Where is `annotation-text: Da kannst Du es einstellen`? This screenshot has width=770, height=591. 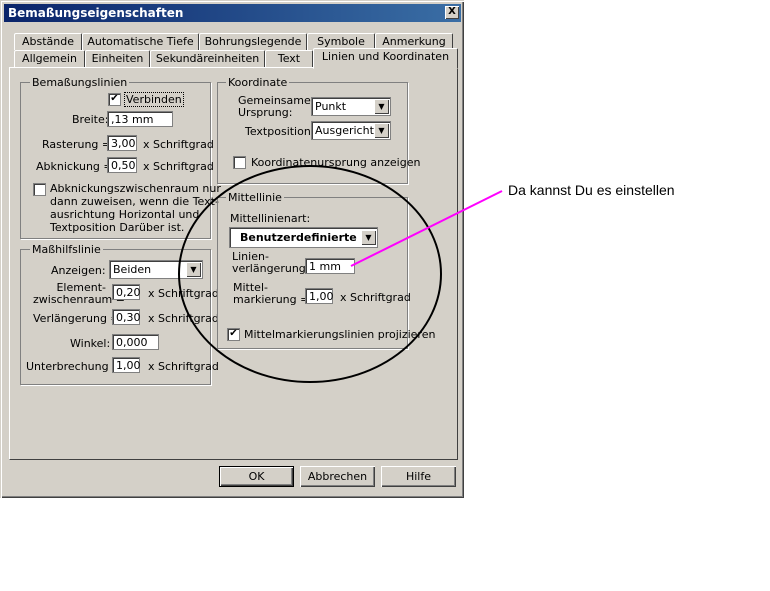 annotation-text: Da kannst Du es einstellen is located at coordinates (591, 190).